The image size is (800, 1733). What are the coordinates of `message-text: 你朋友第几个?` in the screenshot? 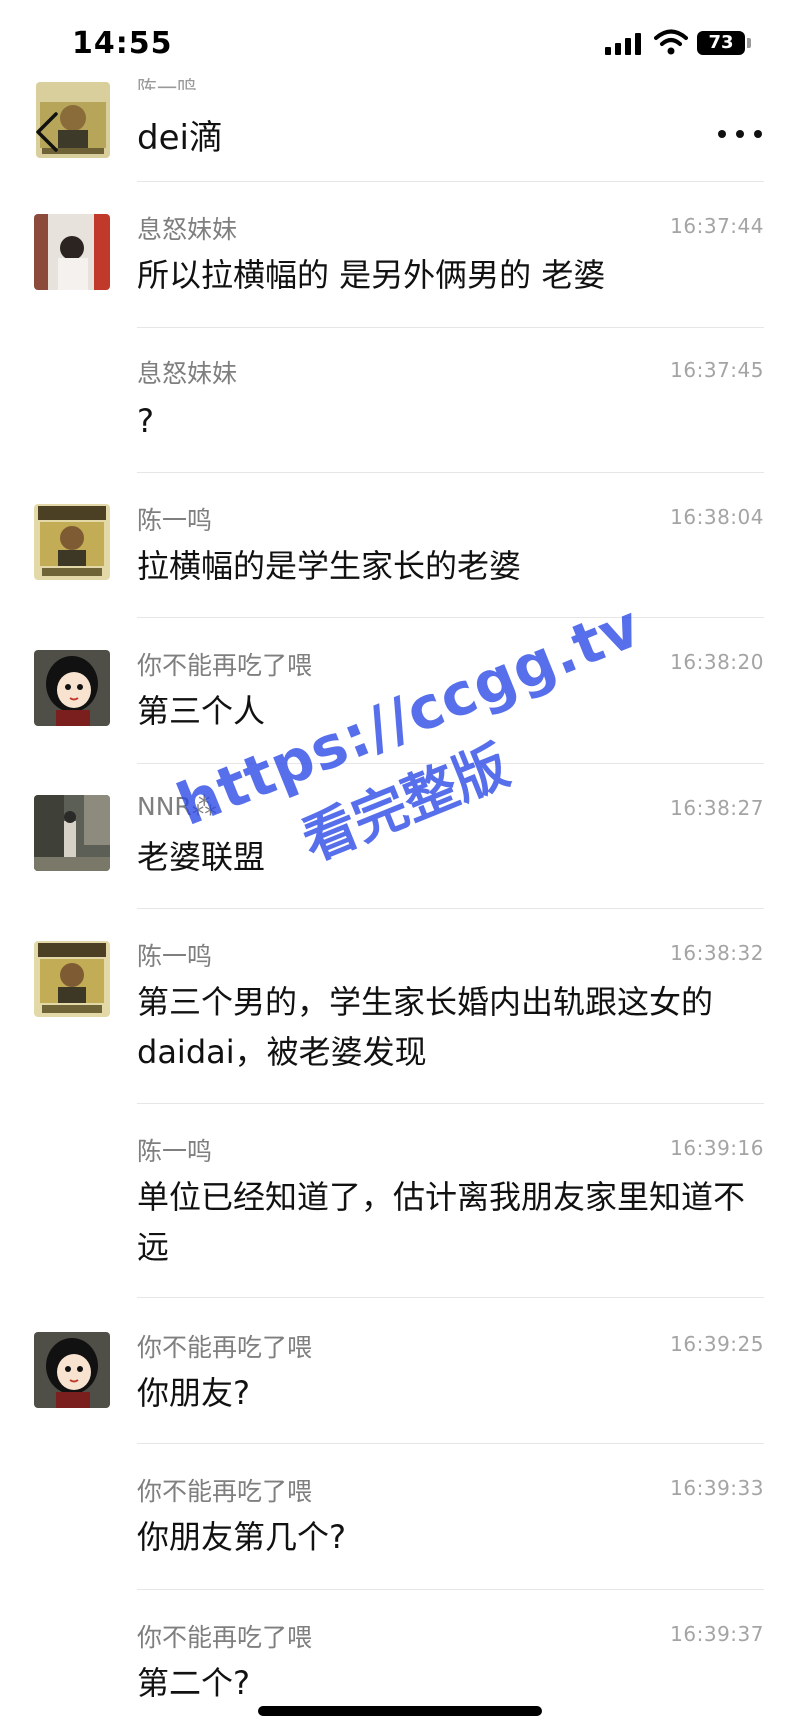 It's located at (241, 1537).